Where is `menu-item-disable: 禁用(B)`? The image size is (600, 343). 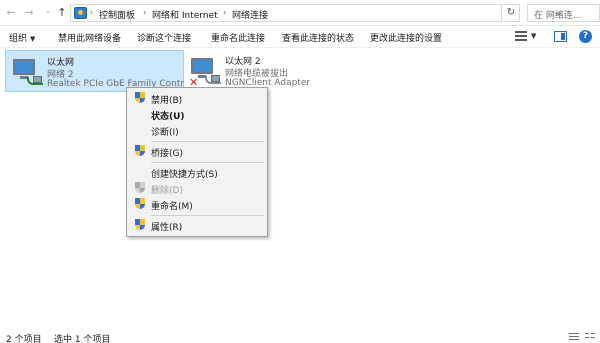 menu-item-disable: 禁用(B) is located at coordinates (197, 98).